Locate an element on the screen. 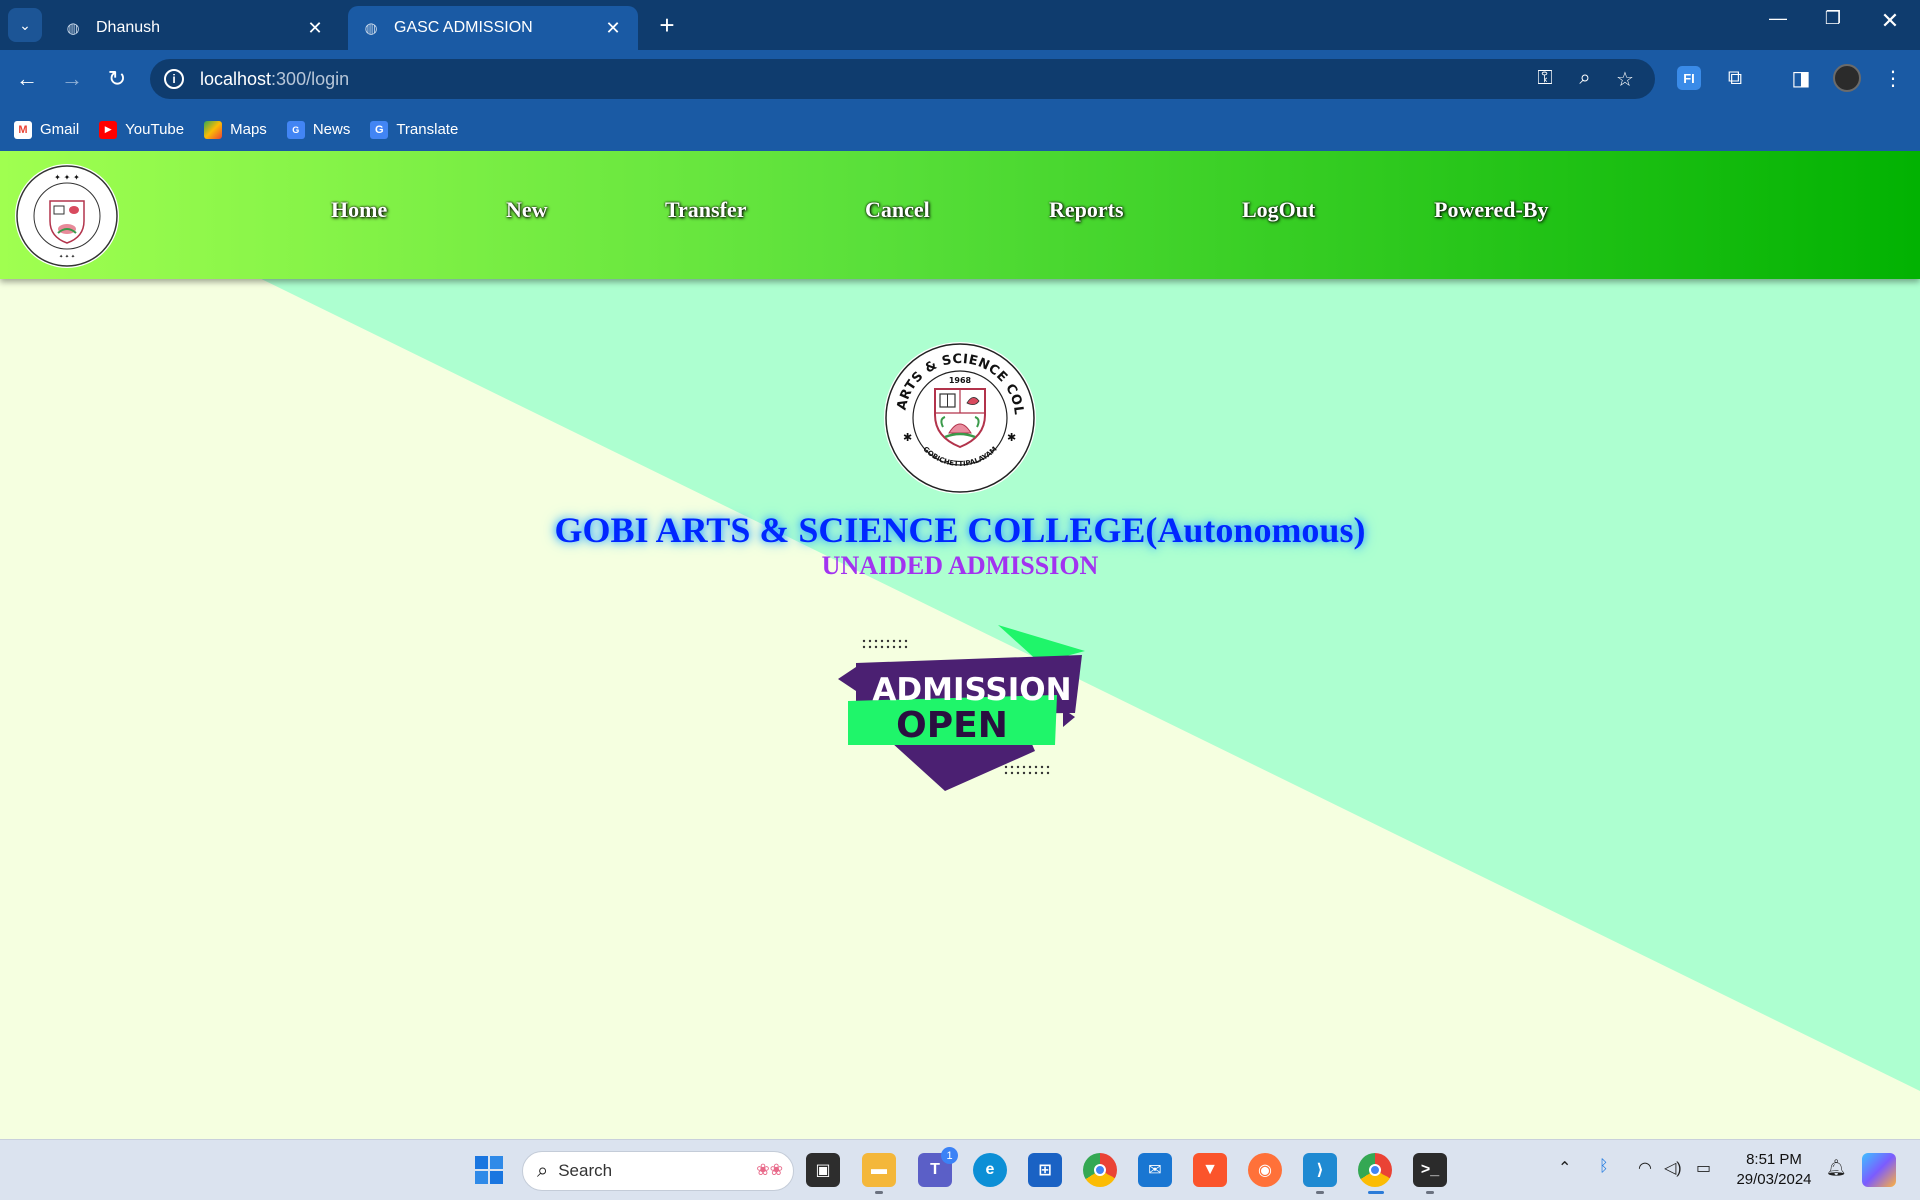 The height and width of the screenshot is (1200, 1920). page-subtitle: UNAIDED ADMISSION is located at coordinates (960, 565).